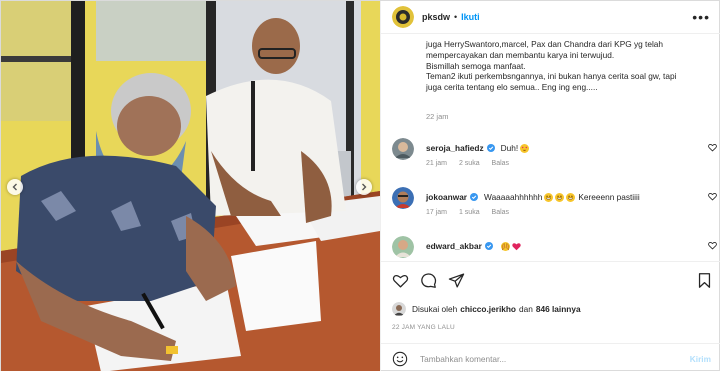 The height and width of the screenshot is (371, 720). What do you see at coordinates (400, 280) in the screenshot?
I see `like-heart-icon` at bounding box center [400, 280].